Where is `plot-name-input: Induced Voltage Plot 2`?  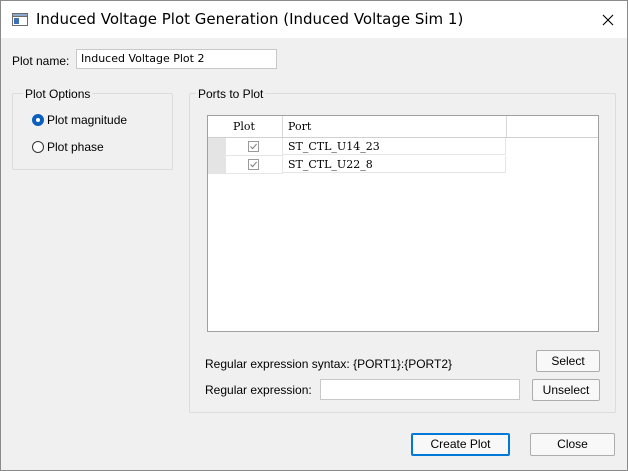
plot-name-input: Induced Voltage Plot 2 is located at coordinates (176, 59).